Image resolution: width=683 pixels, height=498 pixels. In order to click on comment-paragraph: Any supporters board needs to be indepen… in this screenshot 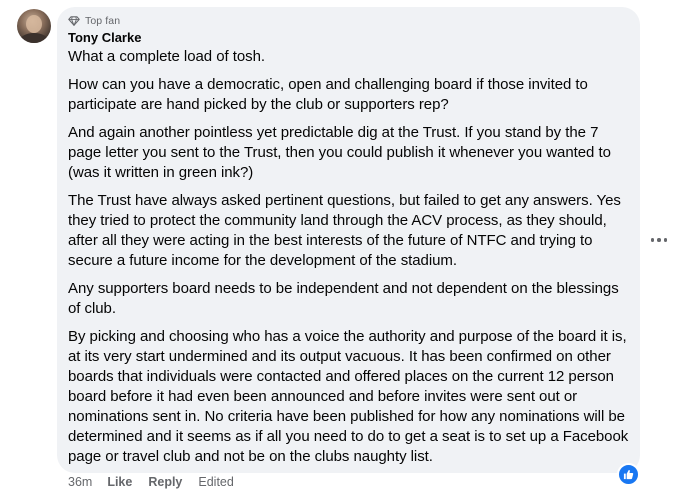, I will do `click(343, 298)`.